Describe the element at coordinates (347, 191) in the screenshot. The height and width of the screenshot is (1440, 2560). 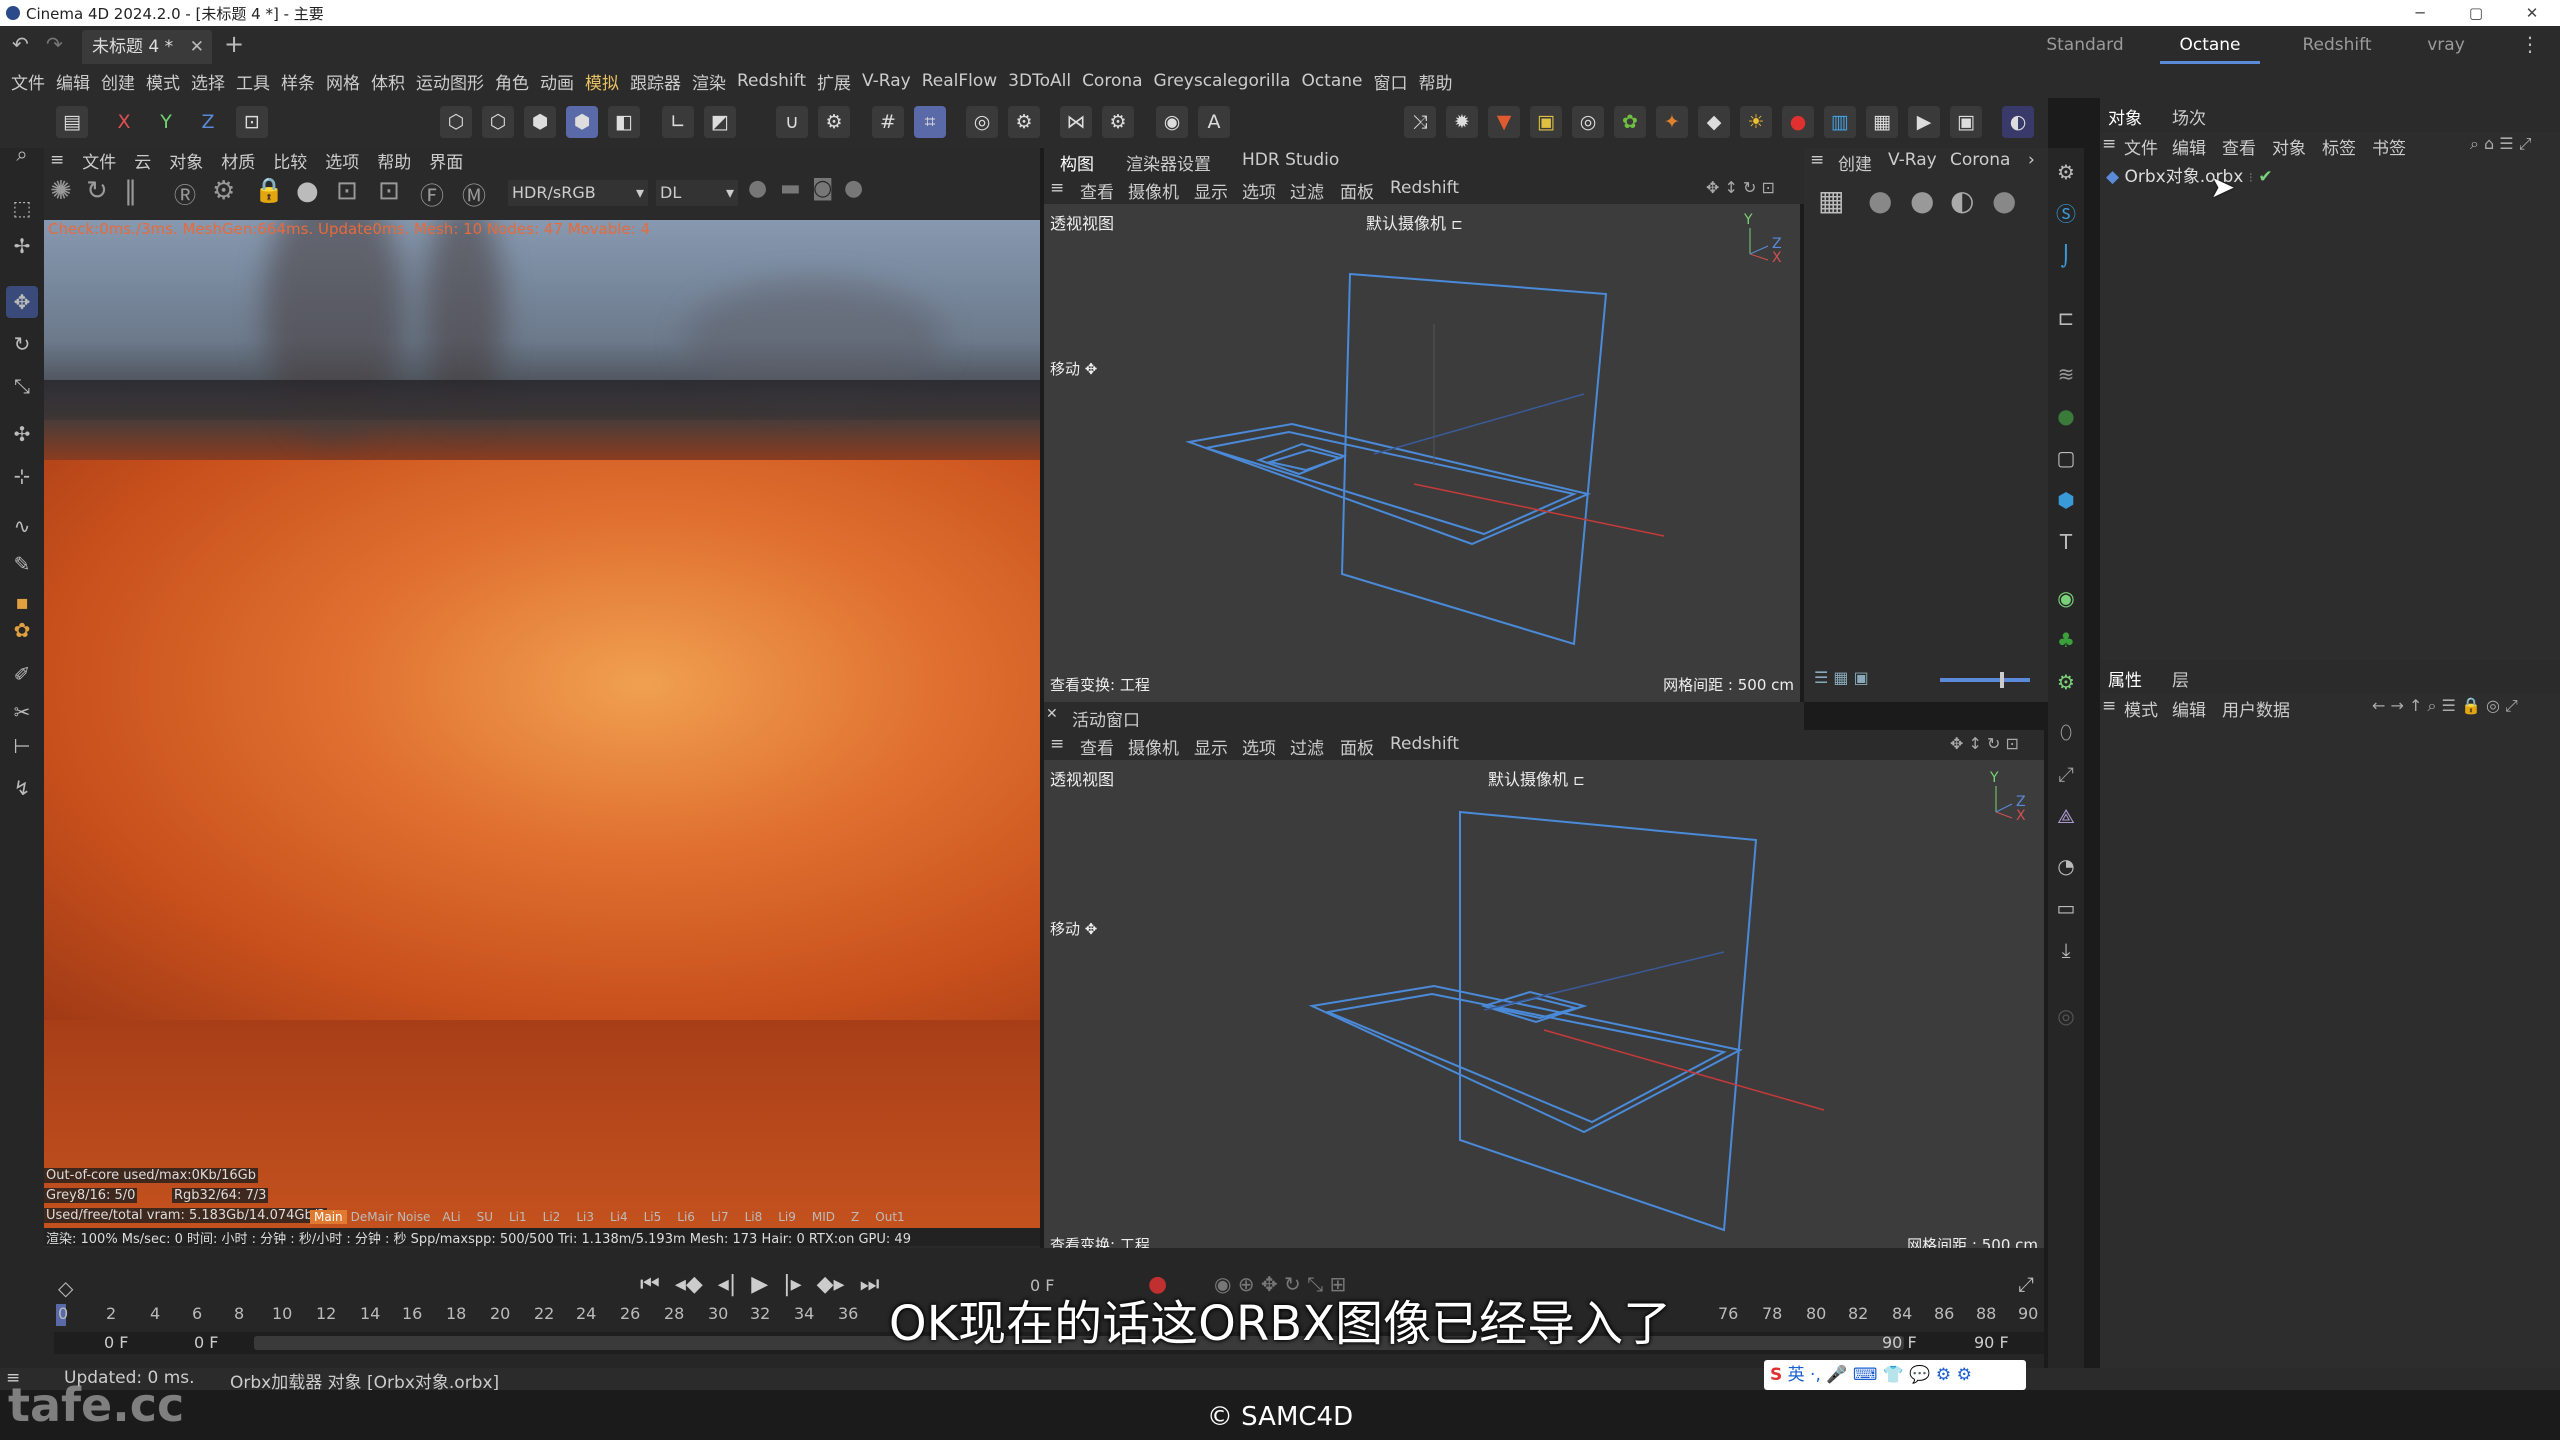
I see `clay-mode-icon: ⊡` at that location.